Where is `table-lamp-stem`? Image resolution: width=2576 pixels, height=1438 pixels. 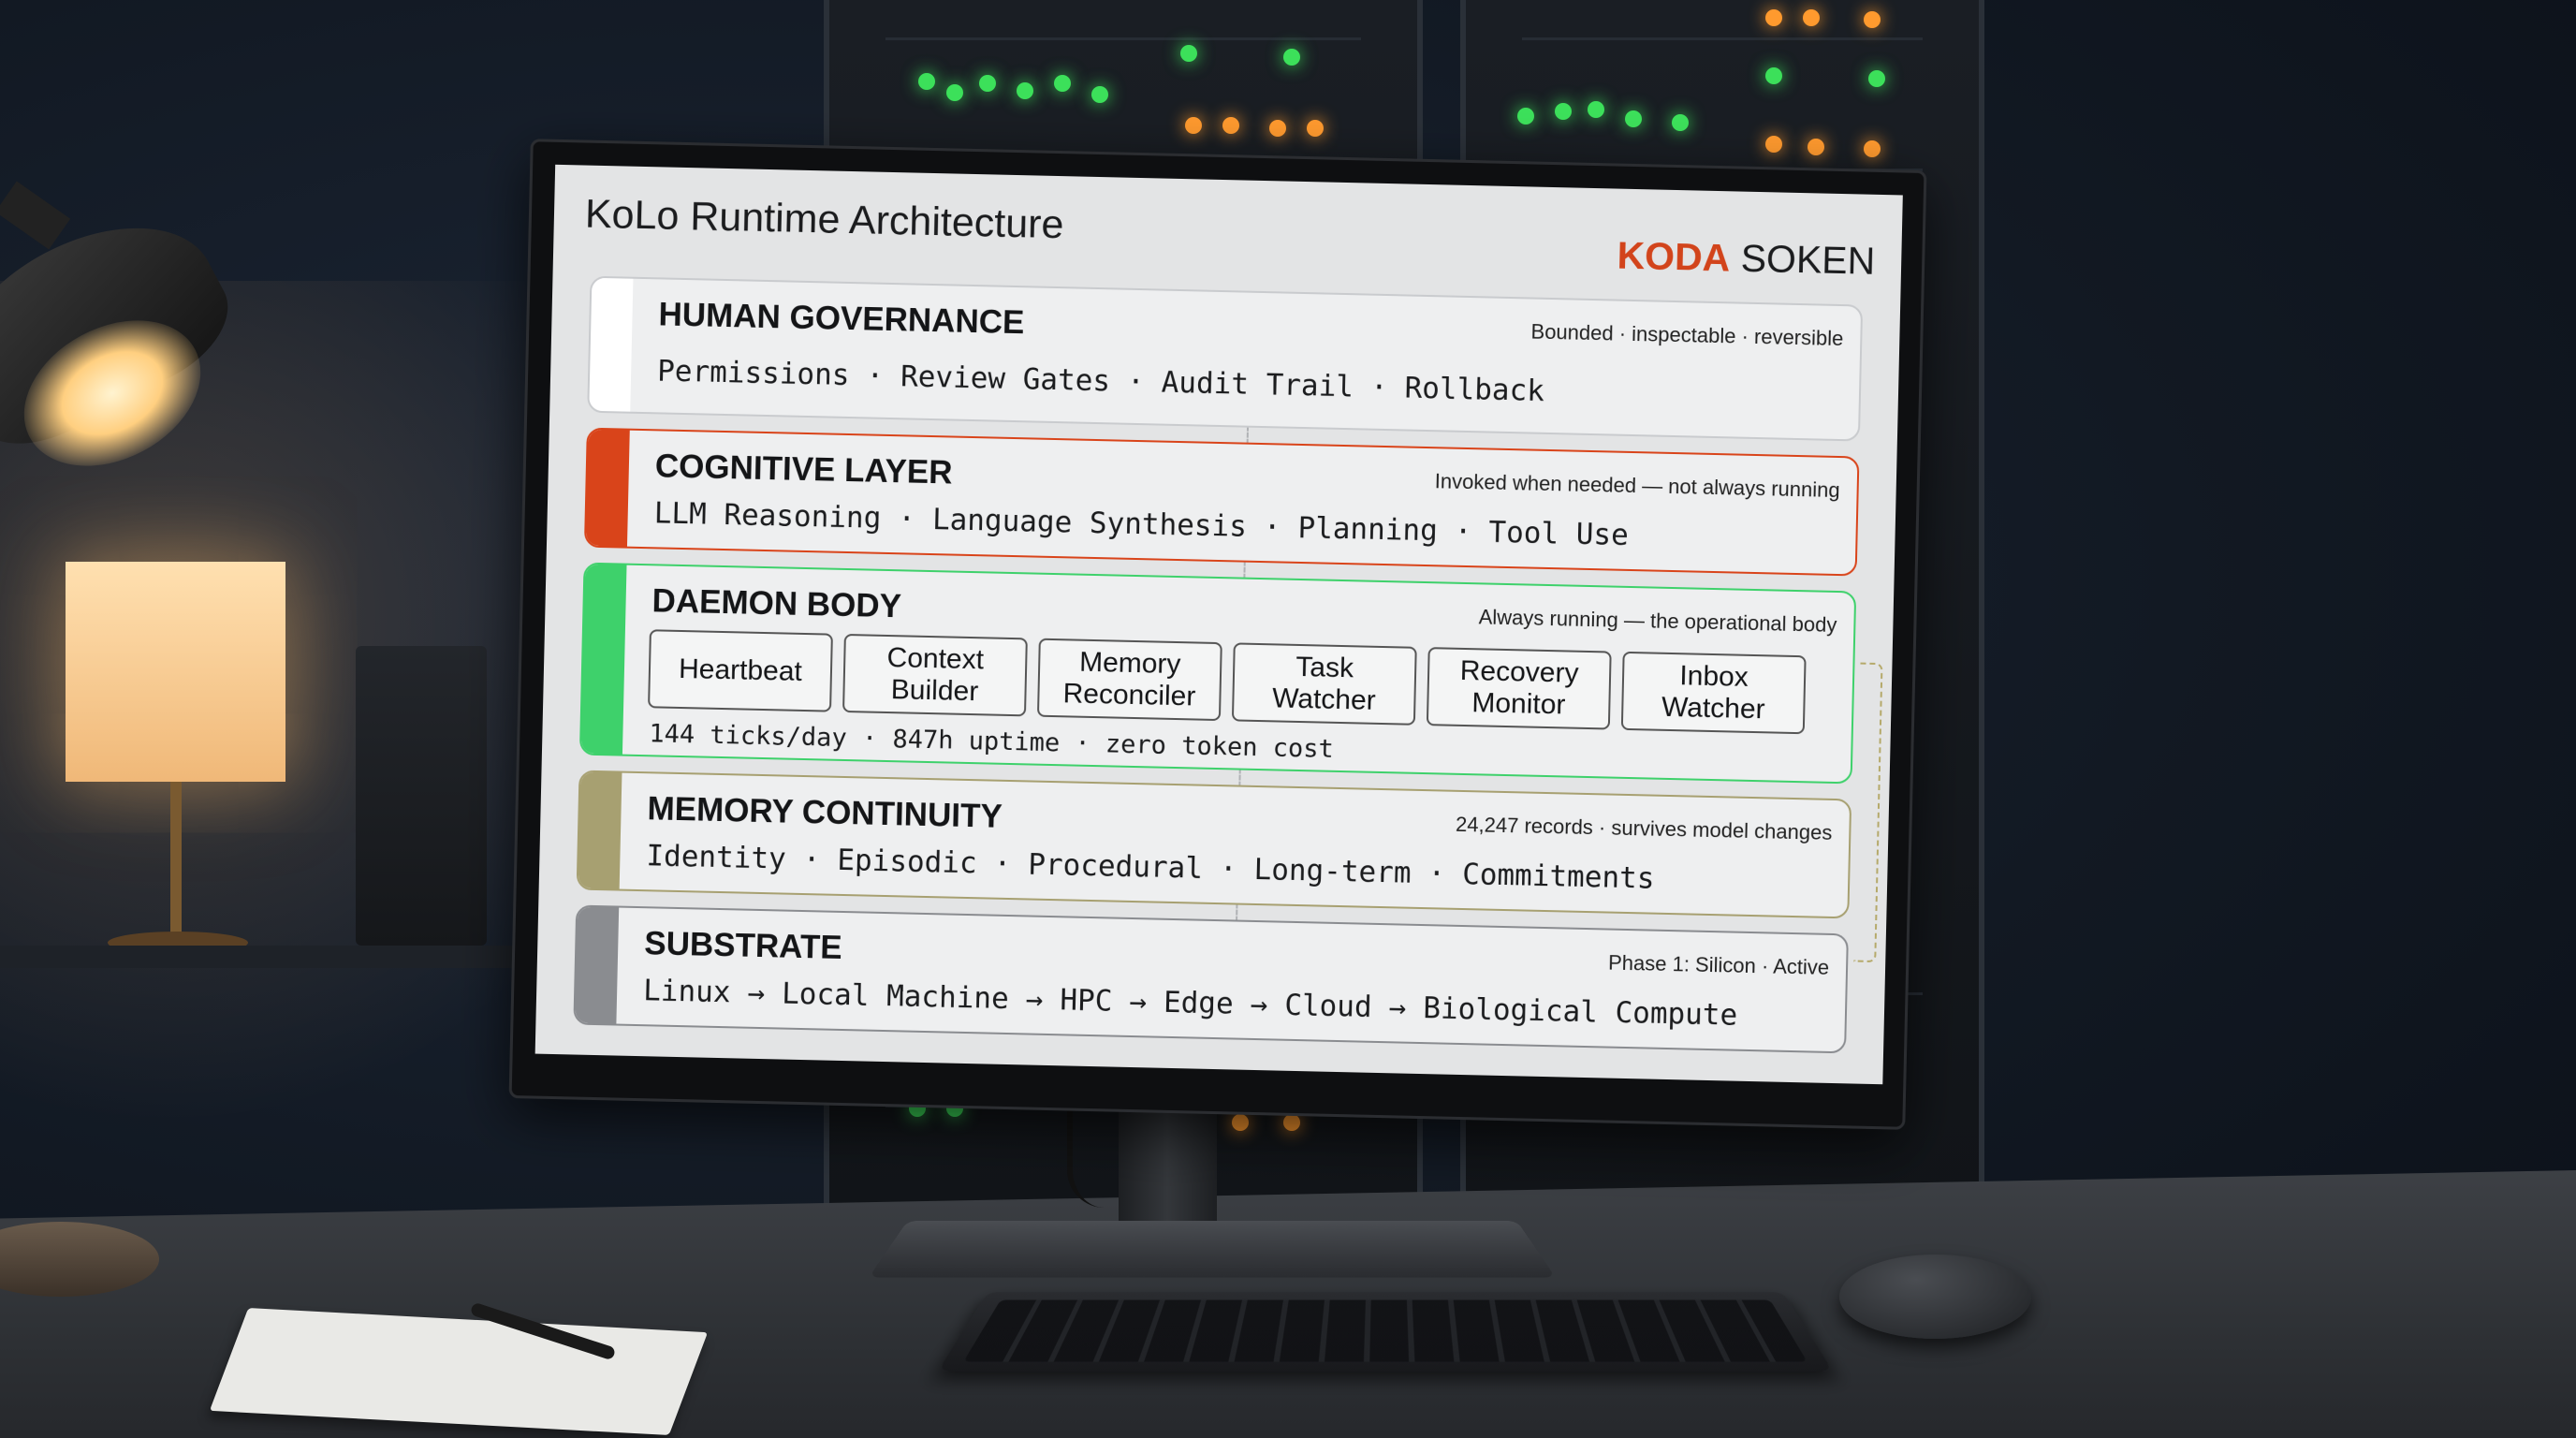 table-lamp-stem is located at coordinates (176, 861).